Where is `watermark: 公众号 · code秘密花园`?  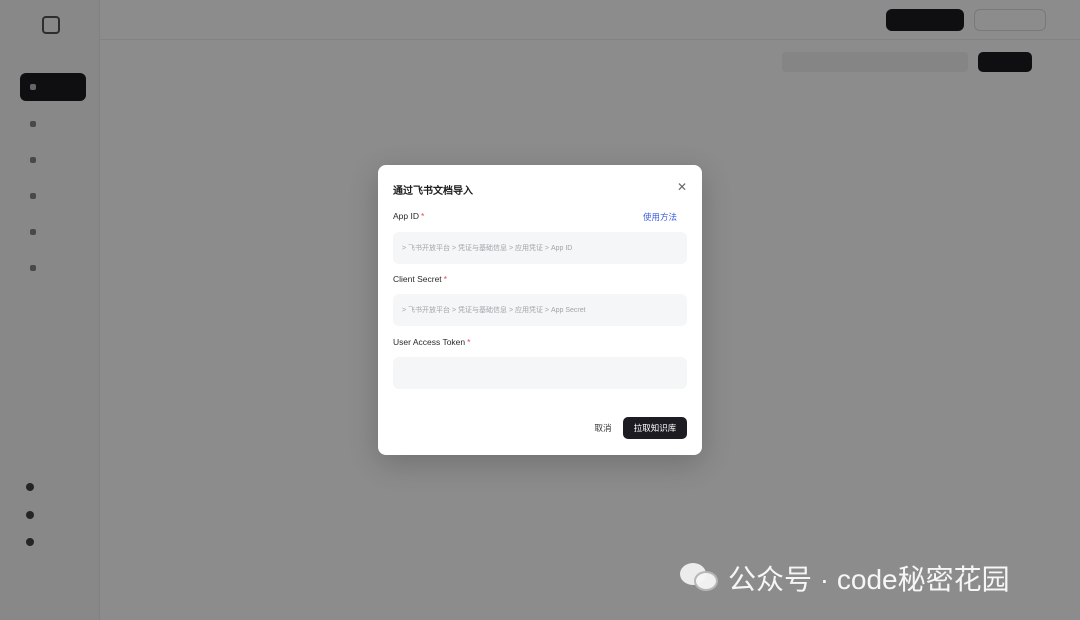 watermark: 公众号 · code秘密花园 is located at coordinates (845, 578).